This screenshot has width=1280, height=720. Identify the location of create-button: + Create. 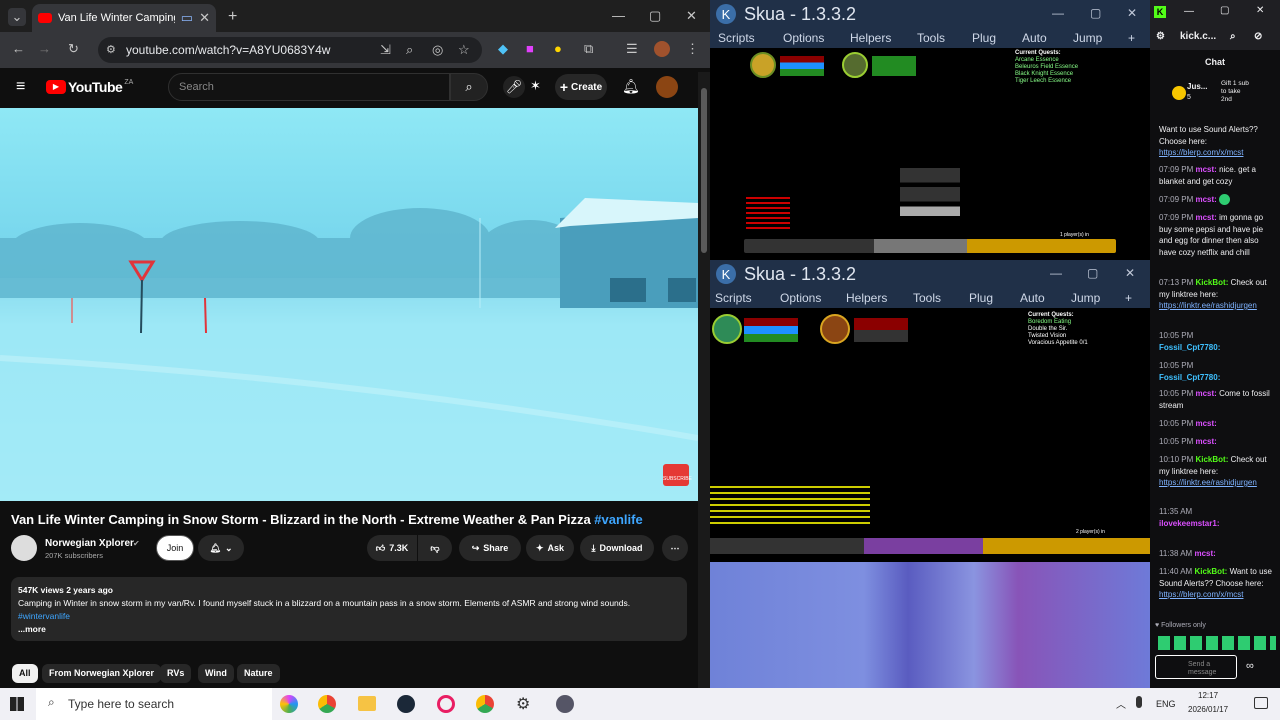
(581, 87).